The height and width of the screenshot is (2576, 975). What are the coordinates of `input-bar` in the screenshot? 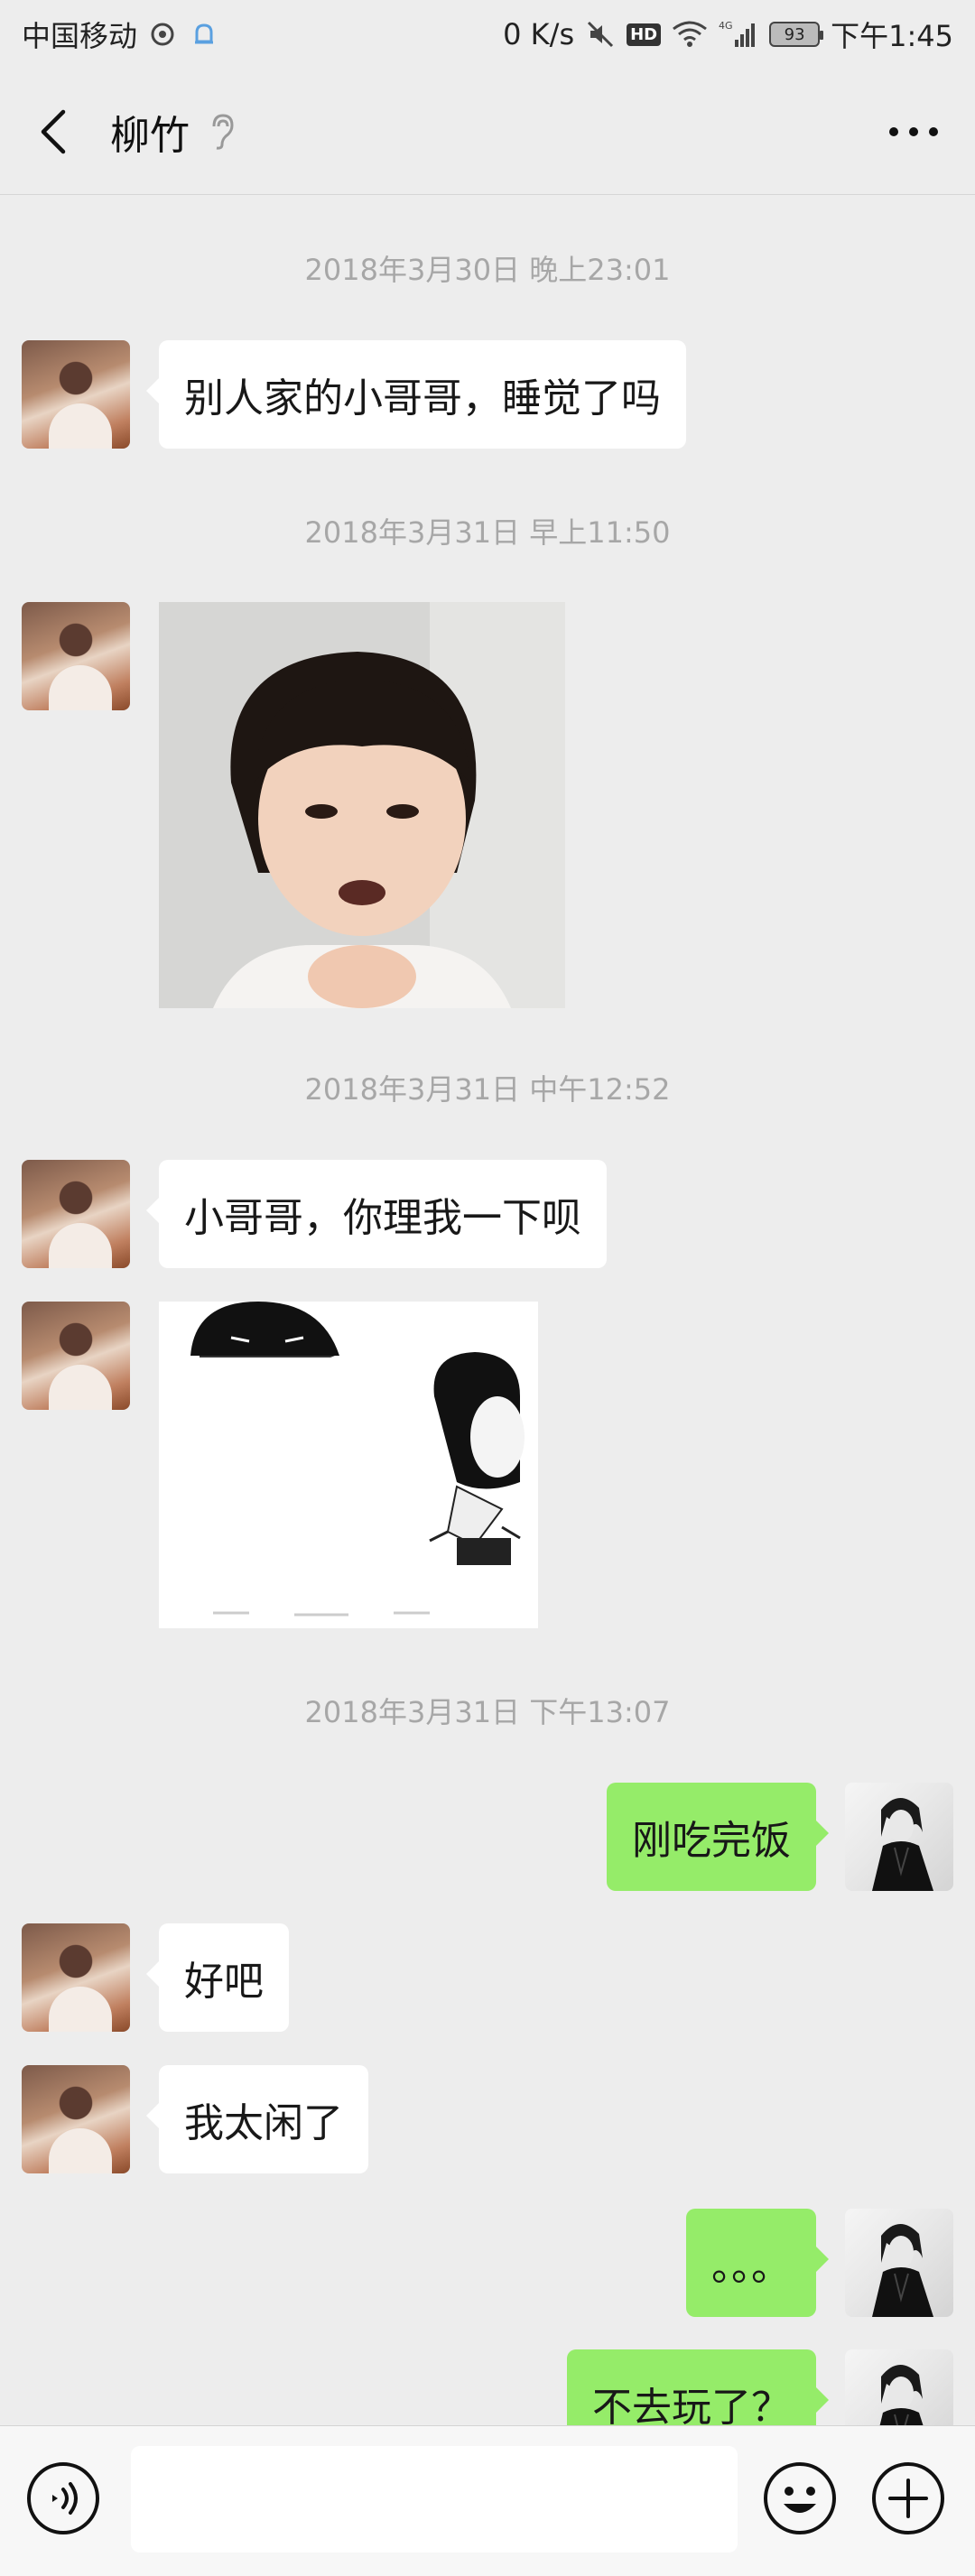 It's located at (487, 2500).